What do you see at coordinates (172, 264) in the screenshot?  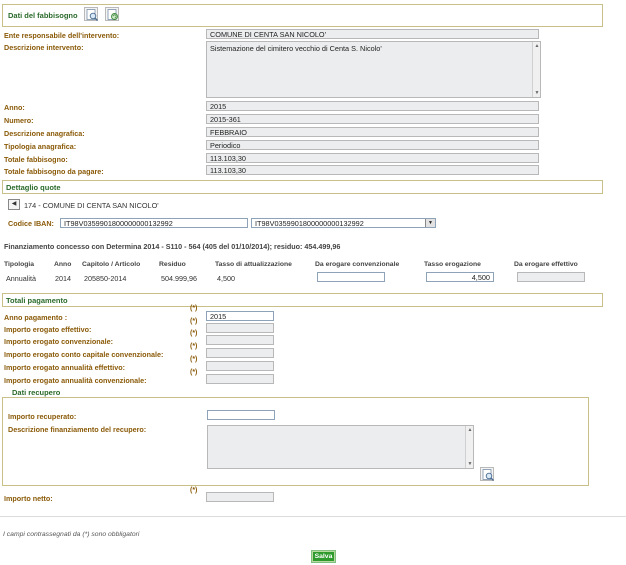 I see `col-residuo: Residuo` at bounding box center [172, 264].